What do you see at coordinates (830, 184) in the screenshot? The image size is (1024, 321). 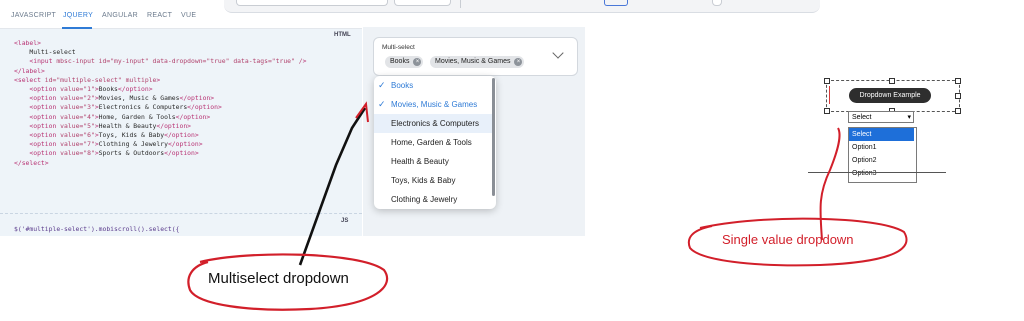 I see `pointer-line` at bounding box center [830, 184].